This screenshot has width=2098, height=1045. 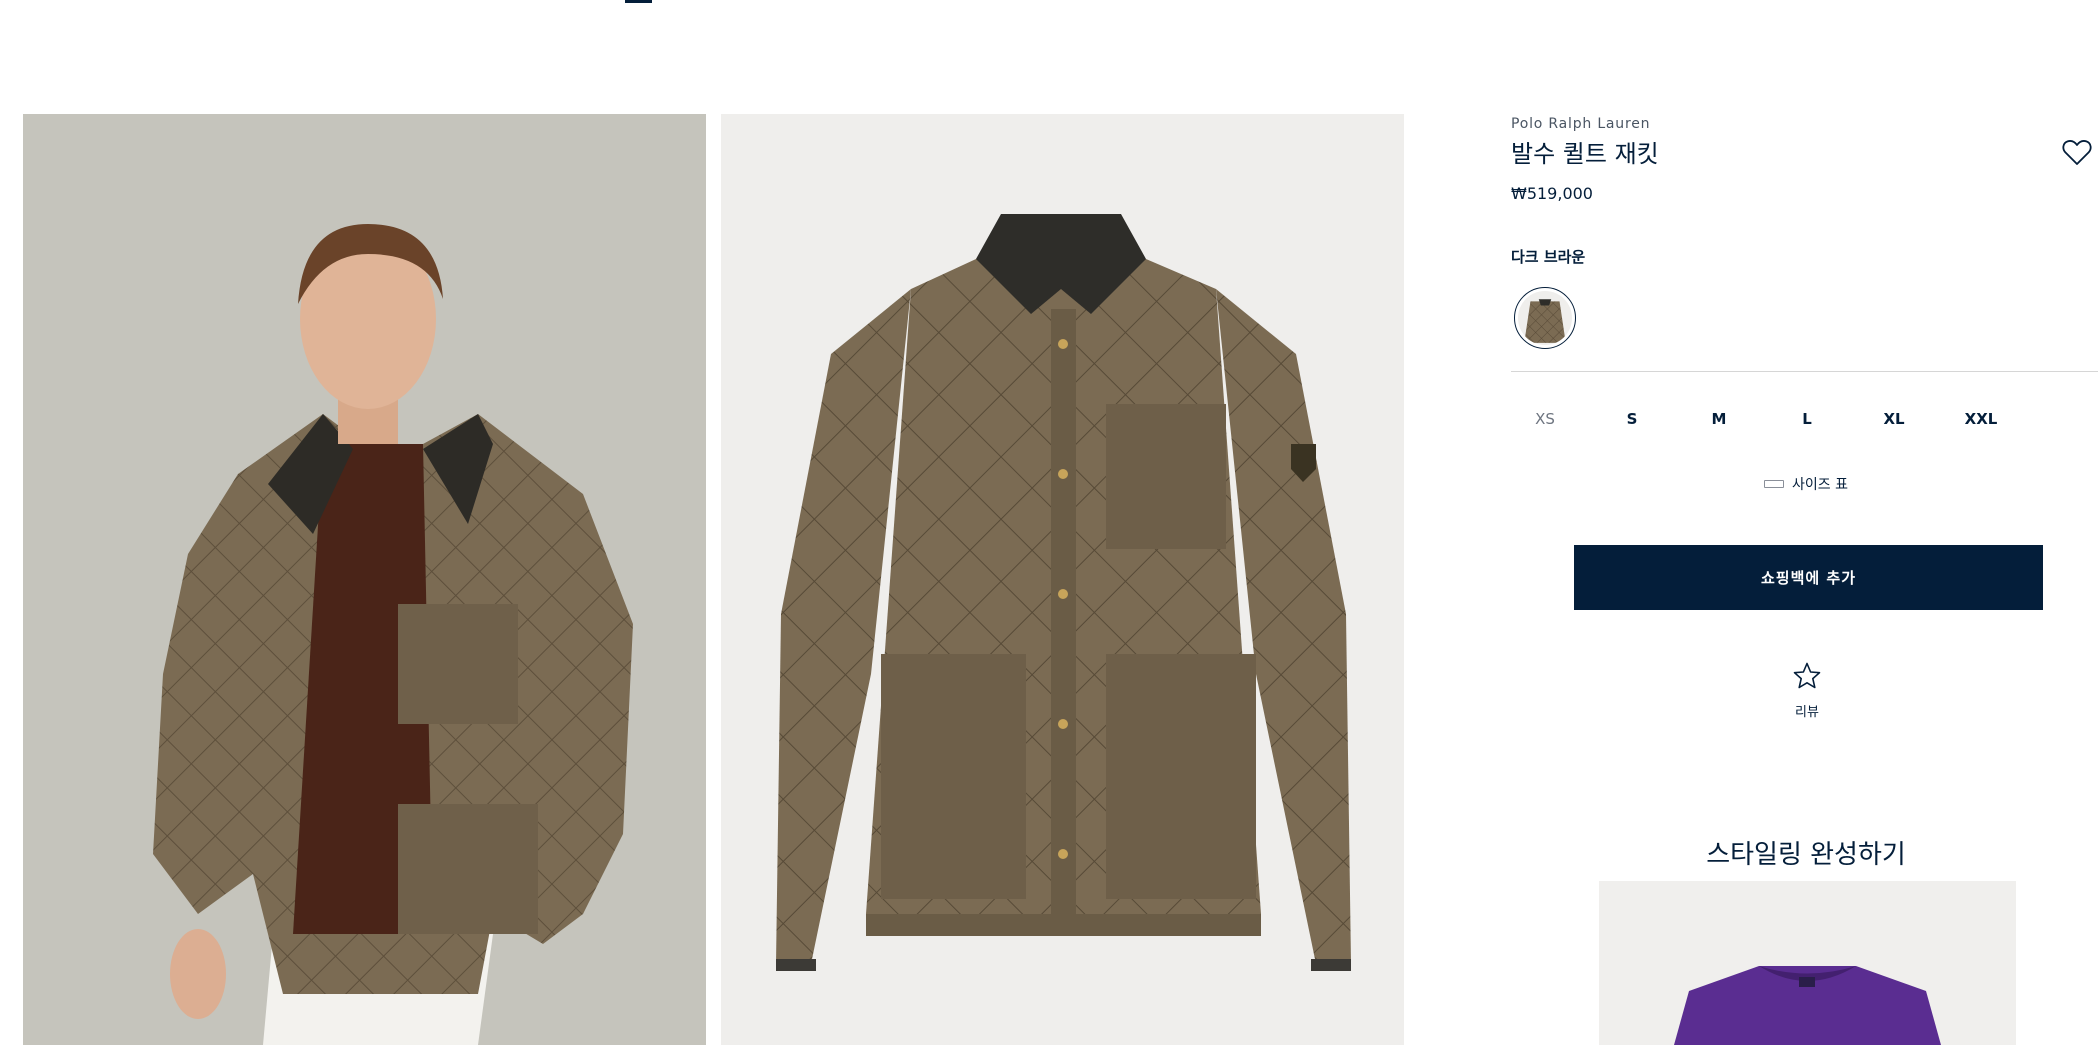 I want to click on complete-the-look-title: 스타일링 완성하기, so click(x=1806, y=855).